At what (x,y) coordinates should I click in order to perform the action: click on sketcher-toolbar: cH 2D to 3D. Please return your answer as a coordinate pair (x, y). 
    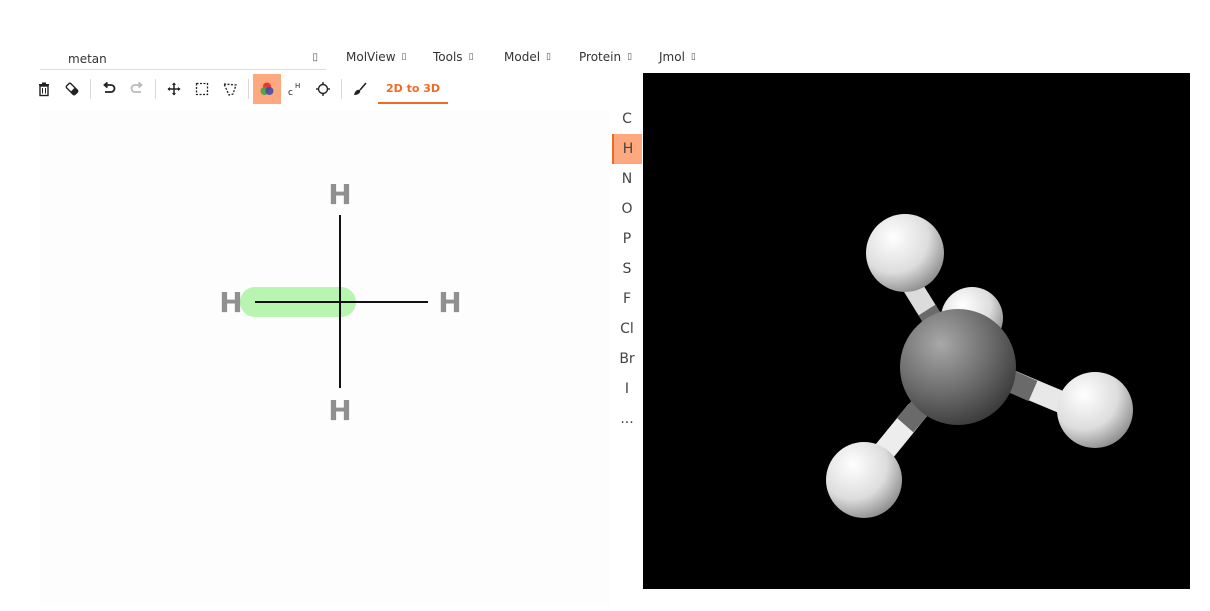
    Looking at the image, I should click on (239, 89).